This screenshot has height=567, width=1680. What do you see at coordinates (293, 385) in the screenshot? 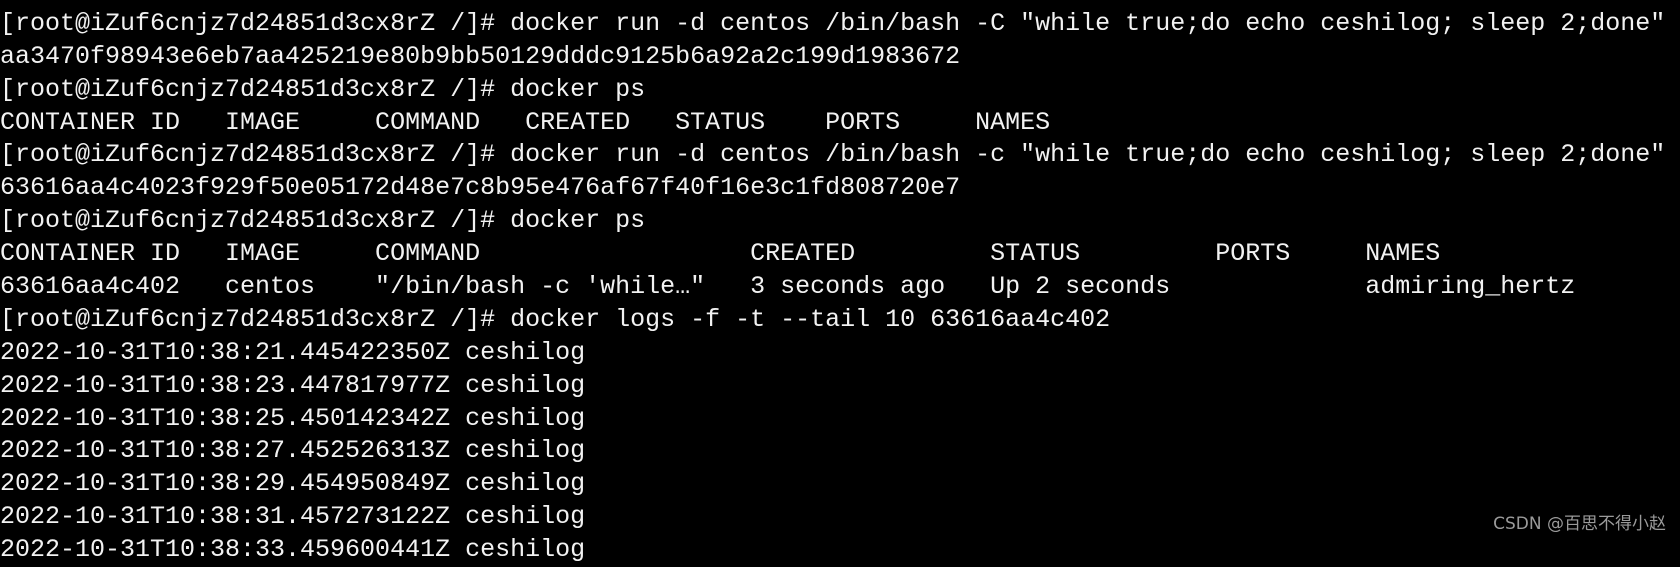
I see `log-line: 2022-10-31T10:38:23.447817977Z ceshilog` at bounding box center [293, 385].